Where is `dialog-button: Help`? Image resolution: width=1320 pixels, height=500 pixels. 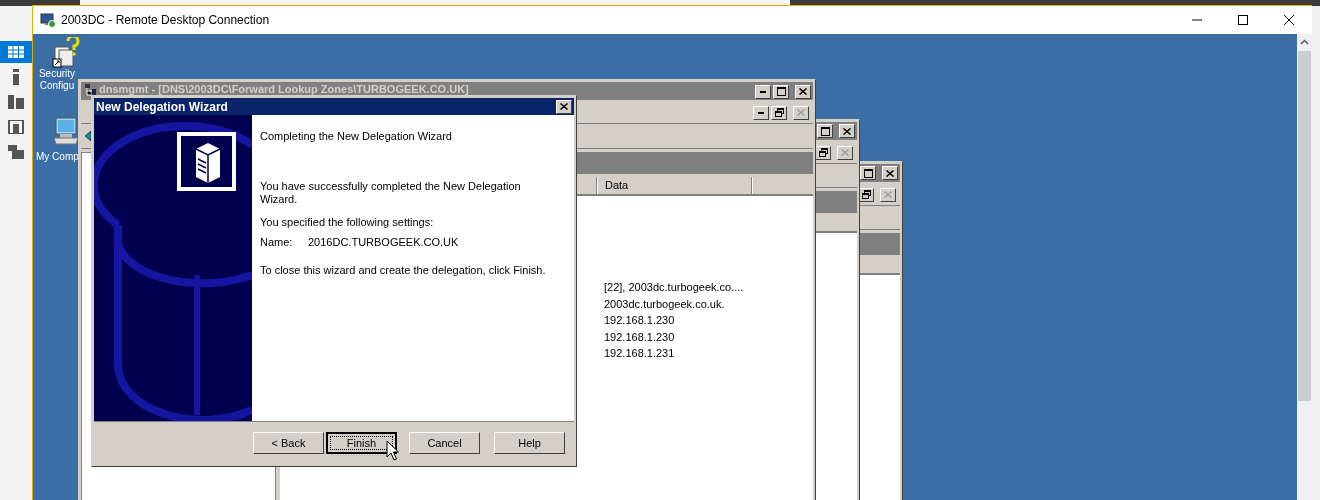 dialog-button: Help is located at coordinates (529, 443).